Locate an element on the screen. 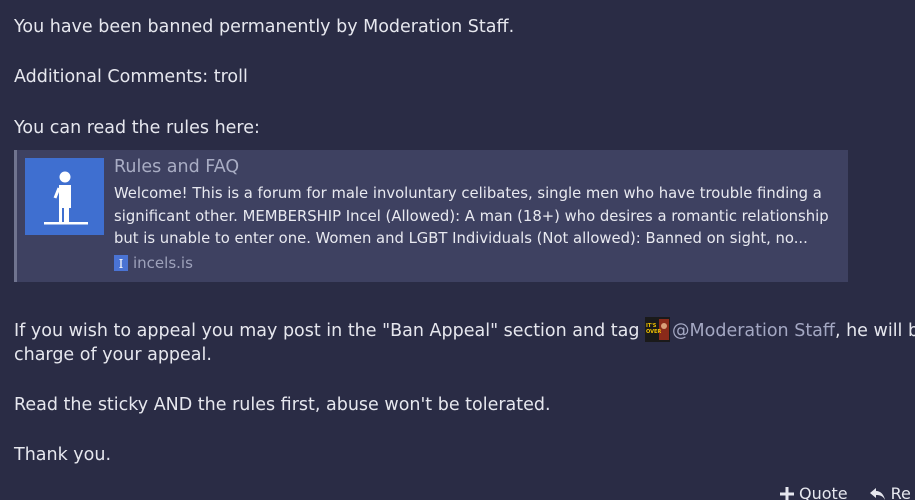 This screenshot has height=500, width=915. reply-label: Re is located at coordinates (901, 492).